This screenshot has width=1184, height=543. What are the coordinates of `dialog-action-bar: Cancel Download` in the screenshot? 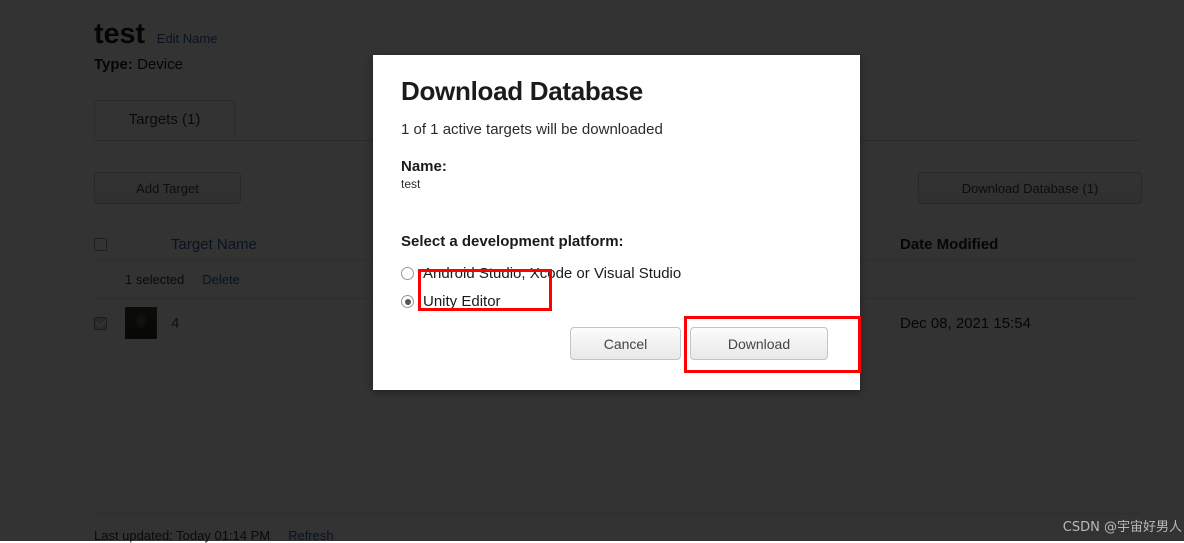 It's located at (699, 343).